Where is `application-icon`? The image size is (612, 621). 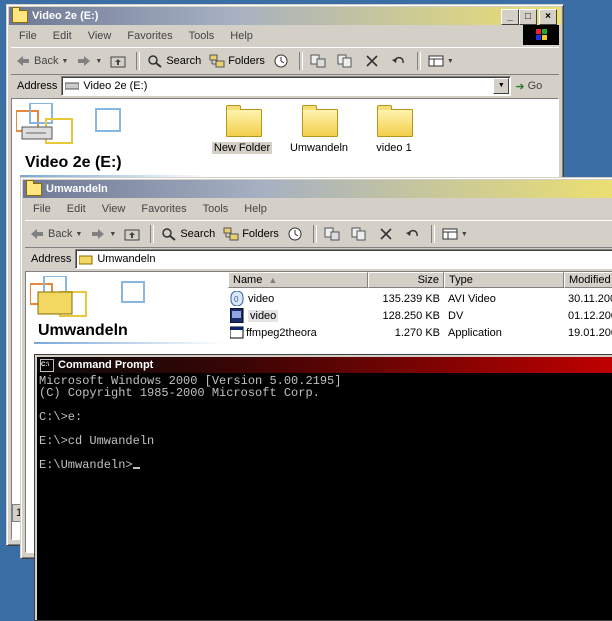 application-icon is located at coordinates (237, 332).